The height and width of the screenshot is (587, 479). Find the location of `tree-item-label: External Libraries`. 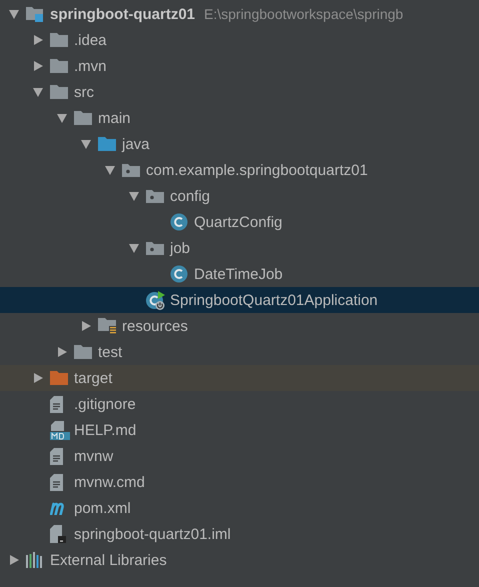

tree-item-label: External Libraries is located at coordinates (108, 560).